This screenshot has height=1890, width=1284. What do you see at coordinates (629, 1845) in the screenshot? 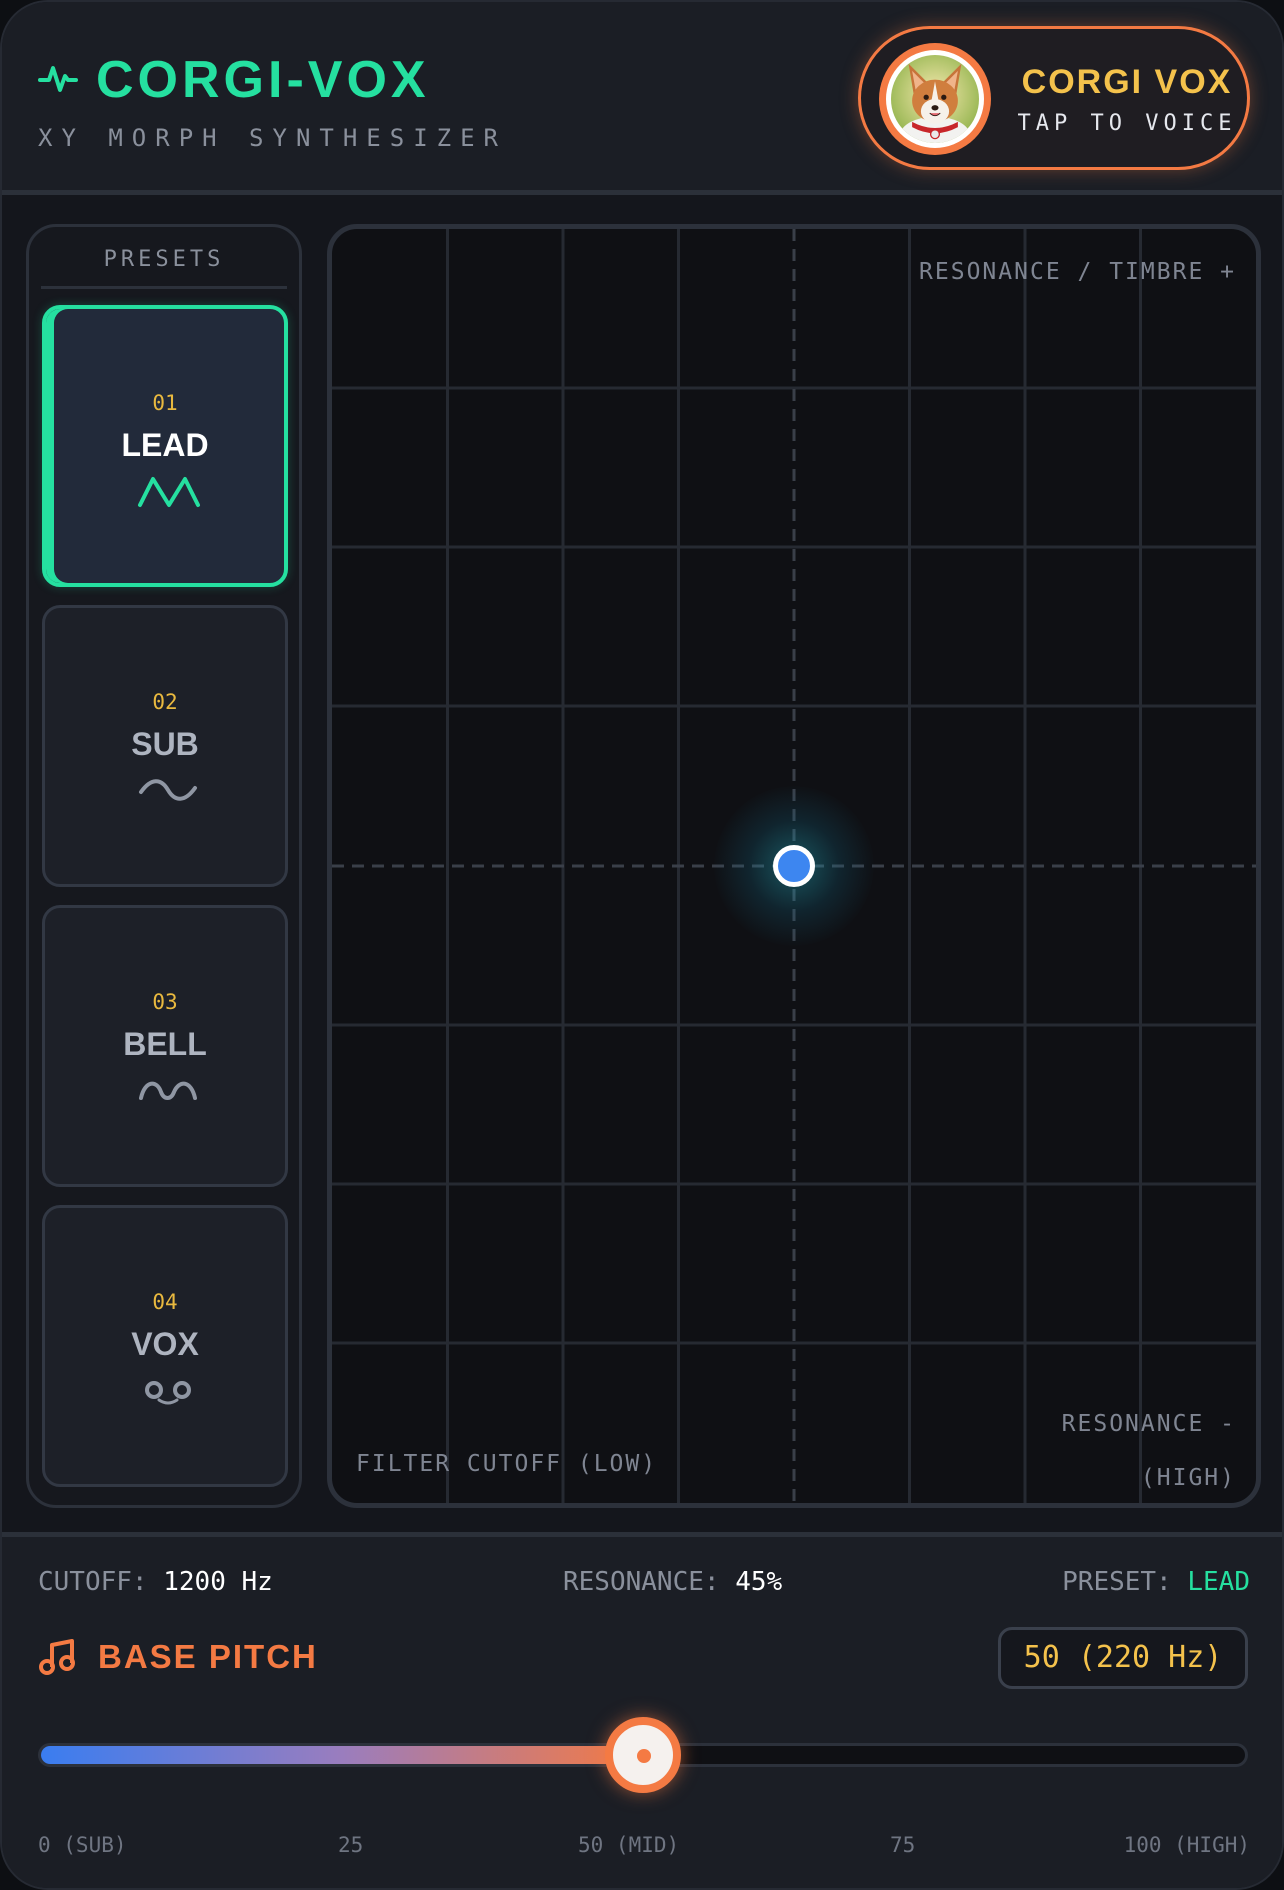
I see `pitch-tick-50: 50 (MID)` at bounding box center [629, 1845].